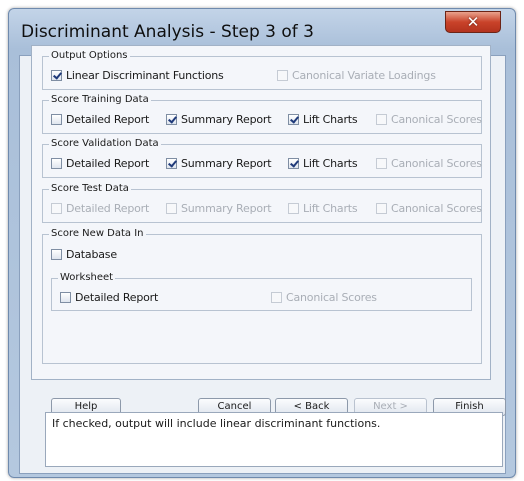 Image resolution: width=524 pixels, height=481 pixels. I want to click on training-detailed-report-checkbox: Detailed Report, so click(100, 119).